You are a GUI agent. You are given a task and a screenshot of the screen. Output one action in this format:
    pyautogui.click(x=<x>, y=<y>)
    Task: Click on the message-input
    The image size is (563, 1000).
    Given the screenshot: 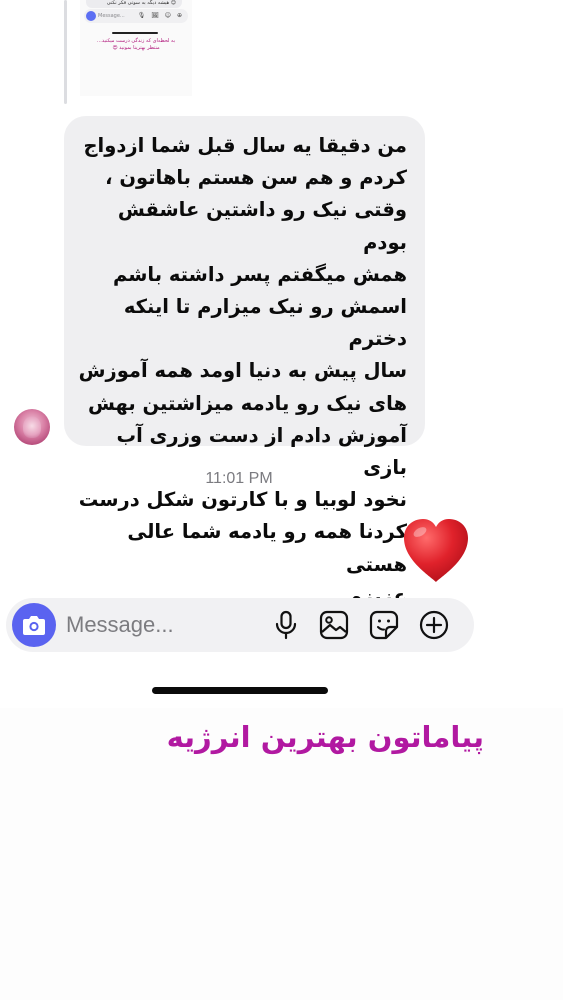 What is the action you would take?
    pyautogui.click(x=164, y=625)
    